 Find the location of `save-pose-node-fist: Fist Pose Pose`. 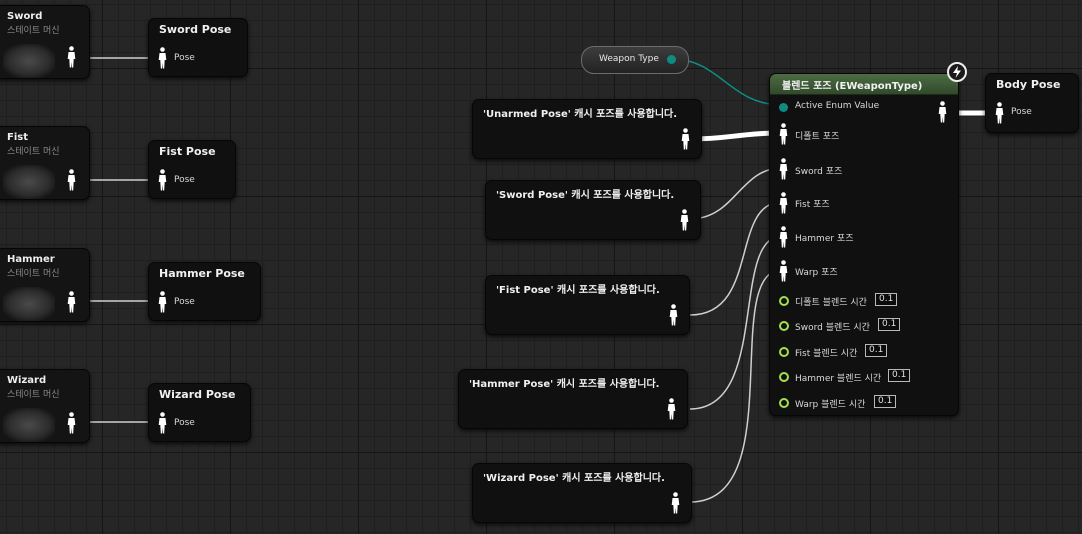

save-pose-node-fist: Fist Pose Pose is located at coordinates (192, 169).